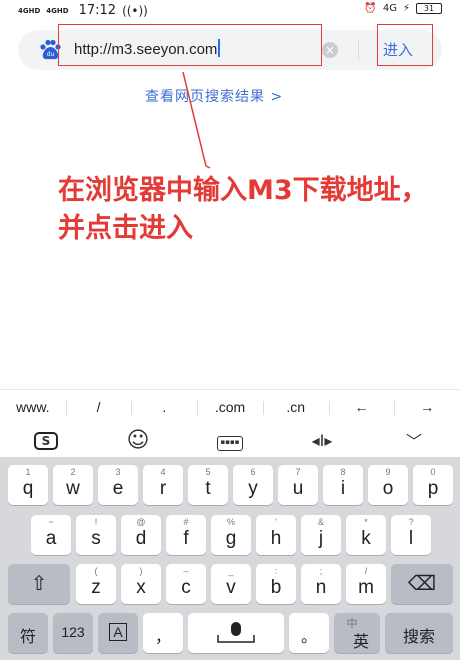 The height and width of the screenshot is (660, 460). I want to click on collapse-keyboard-icon: ﹀, so click(414, 440).